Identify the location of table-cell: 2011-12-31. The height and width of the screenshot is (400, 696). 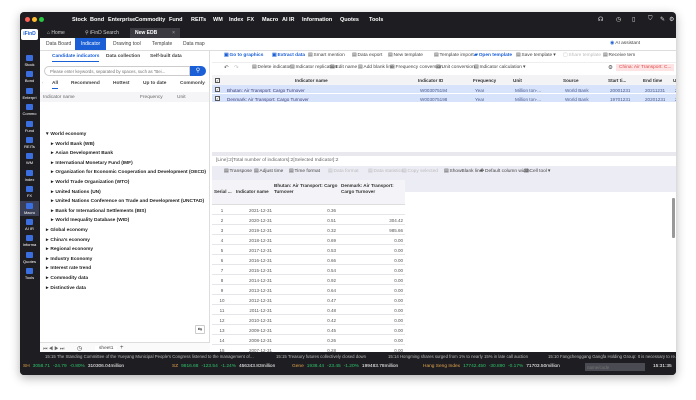
(253, 310).